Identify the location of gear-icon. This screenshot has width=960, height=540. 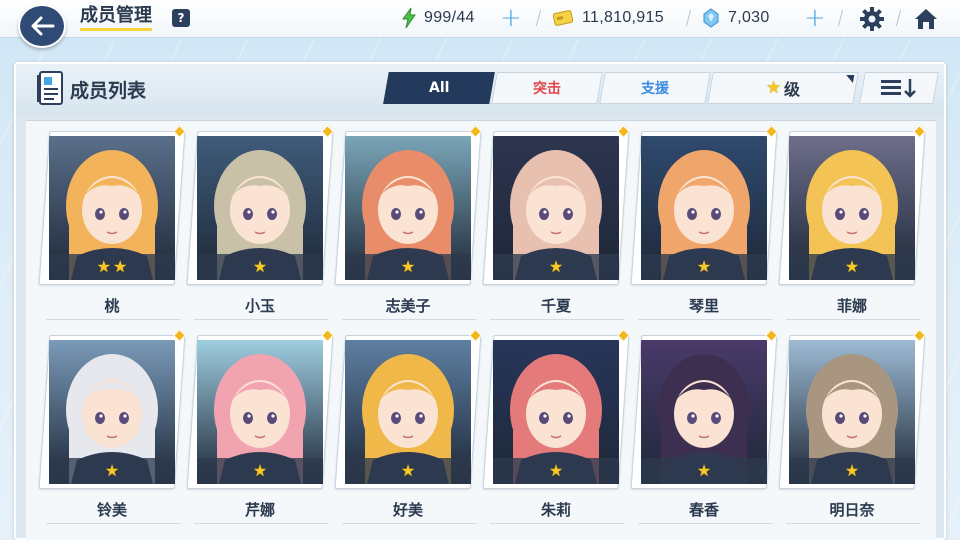
(872, 19).